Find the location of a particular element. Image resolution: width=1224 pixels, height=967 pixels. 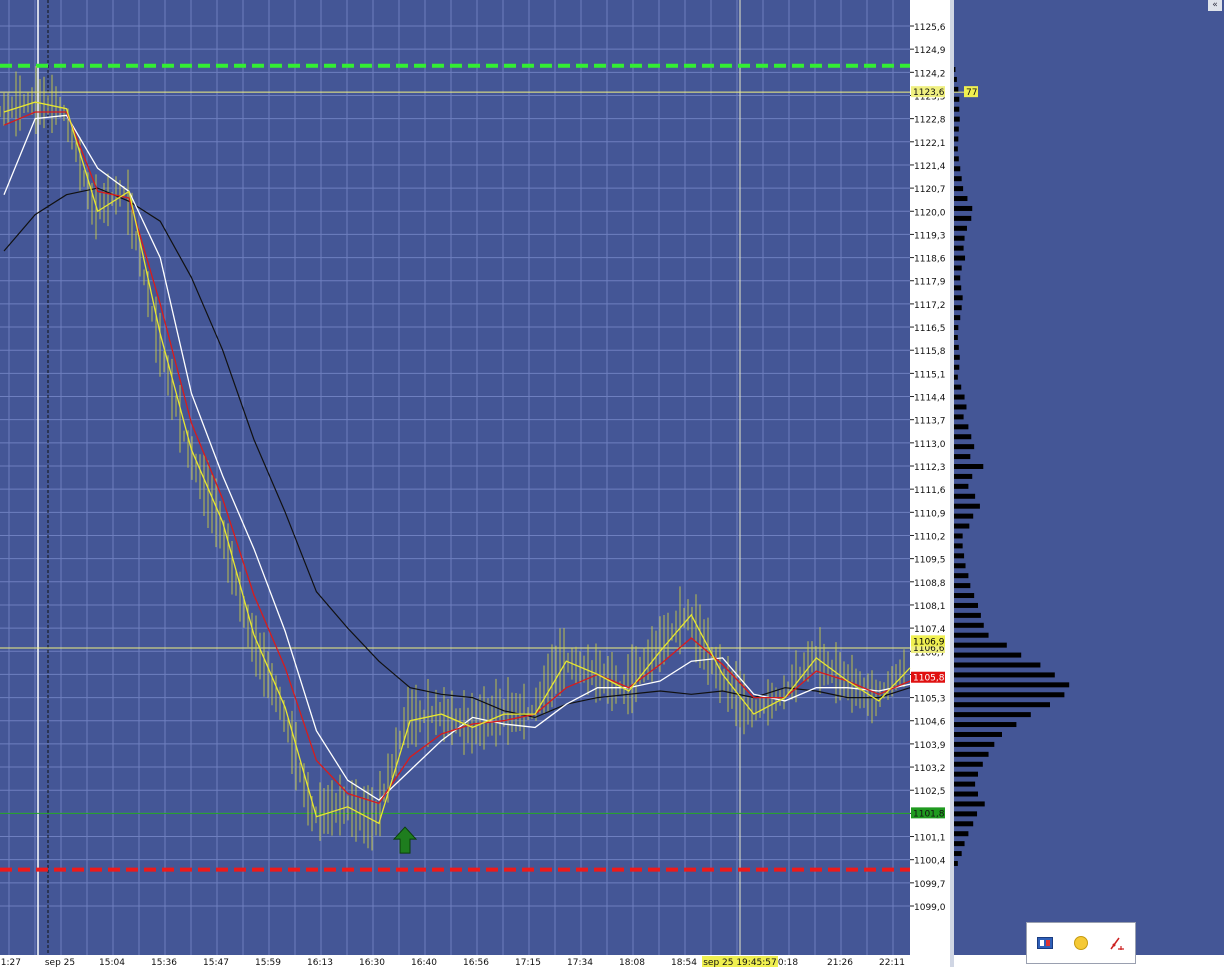

y-tick-label: 1111,6 is located at coordinates (930, 491).